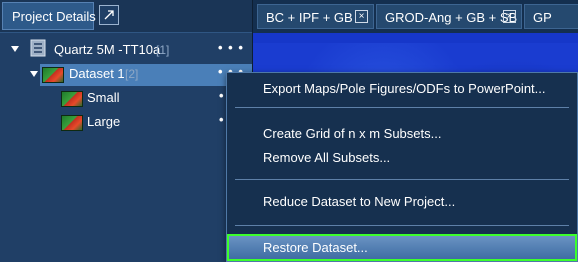  I want to click on panel-title: Project Details, so click(54, 16).